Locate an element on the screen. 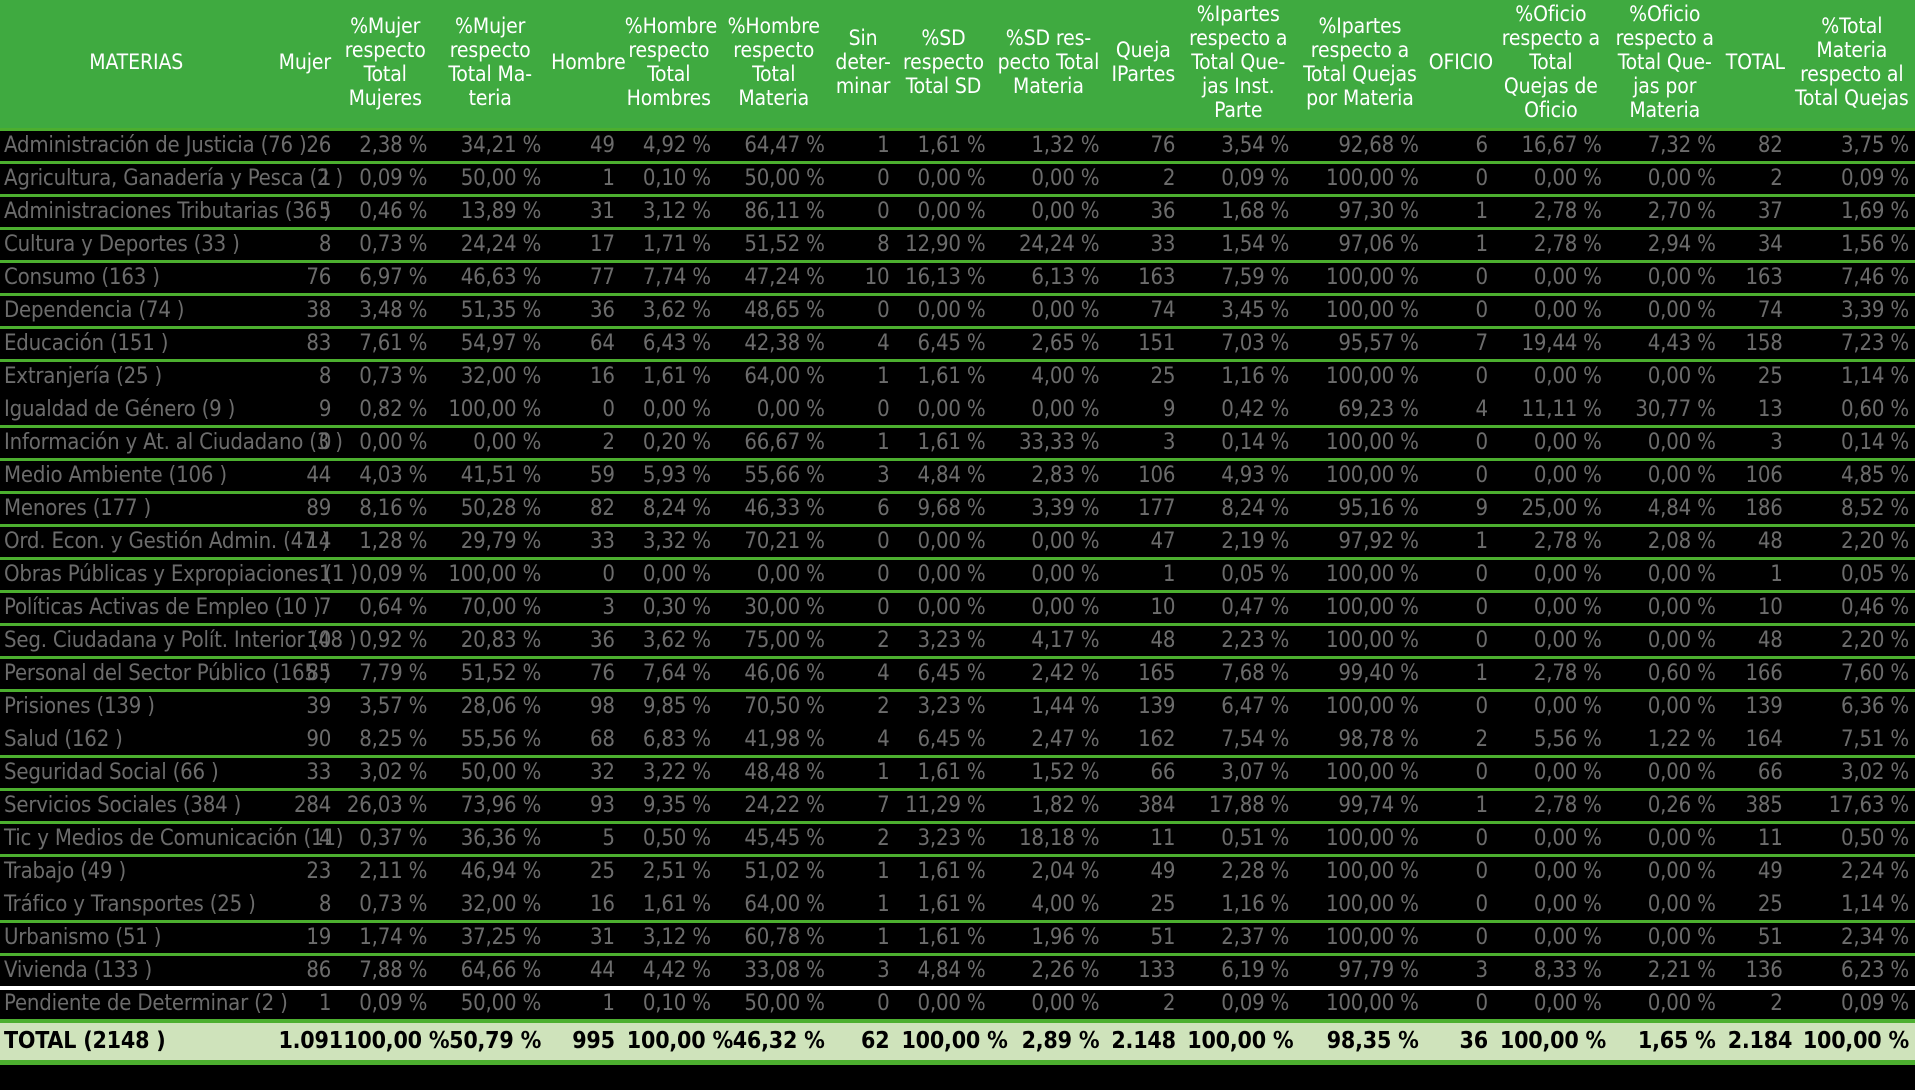 The image size is (1915, 1090). cell-value: 4,17 % is located at coordinates (1048, 641).